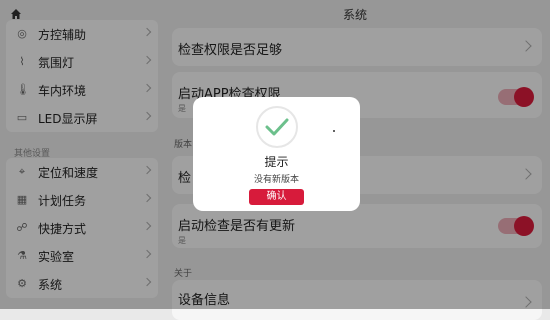 Image resolution: width=550 pixels, height=320 pixels. Describe the element at coordinates (277, 127) in the screenshot. I see `check-circle-icon` at that location.